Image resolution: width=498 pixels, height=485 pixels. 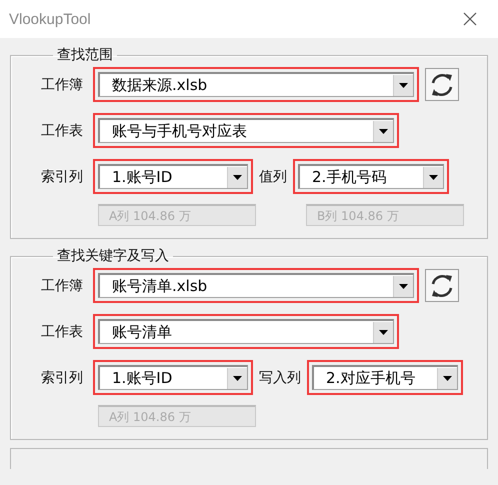 I want to click on column-dropdown: 2.对应手机号, so click(x=385, y=377).